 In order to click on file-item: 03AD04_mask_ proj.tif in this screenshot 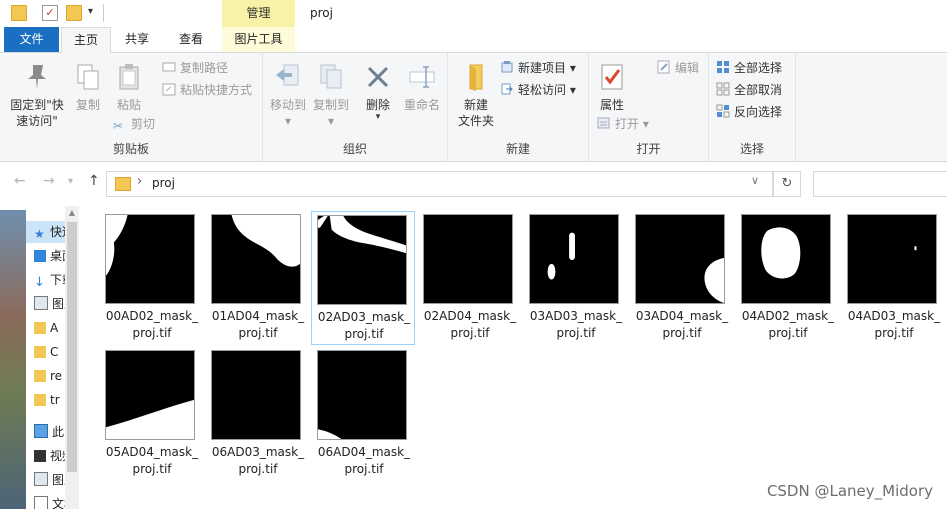, I will do `click(682, 278)`.